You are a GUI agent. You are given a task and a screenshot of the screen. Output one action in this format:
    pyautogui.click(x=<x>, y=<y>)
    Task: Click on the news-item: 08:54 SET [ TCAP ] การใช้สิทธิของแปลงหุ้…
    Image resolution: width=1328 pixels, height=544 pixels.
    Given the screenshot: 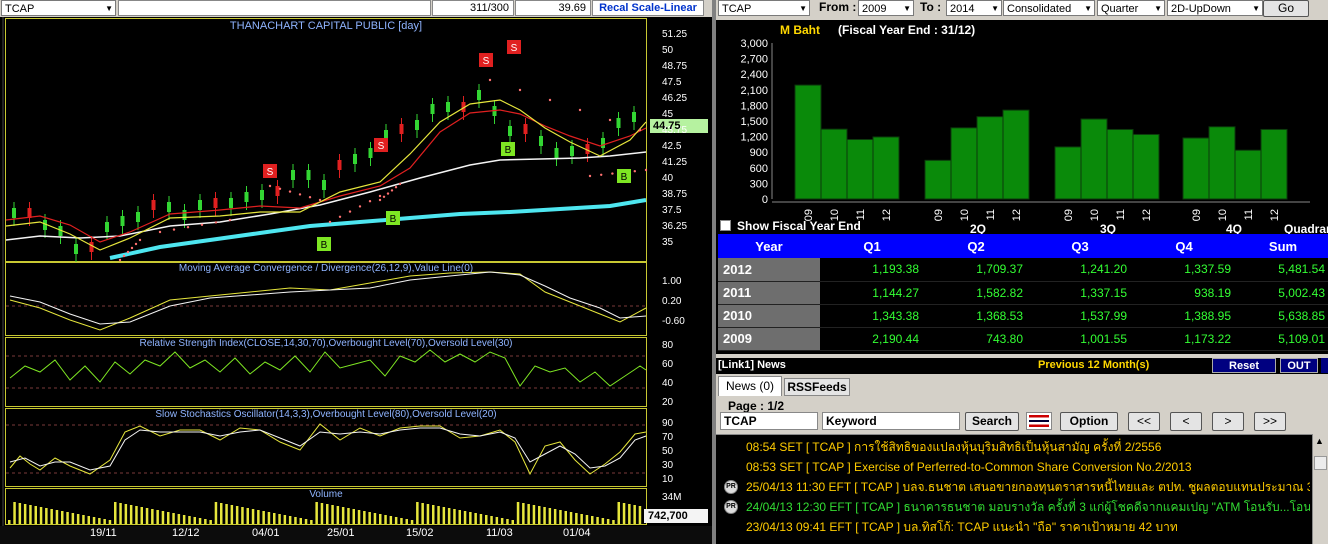 What is the action you would take?
    pyautogui.click(x=1028, y=447)
    